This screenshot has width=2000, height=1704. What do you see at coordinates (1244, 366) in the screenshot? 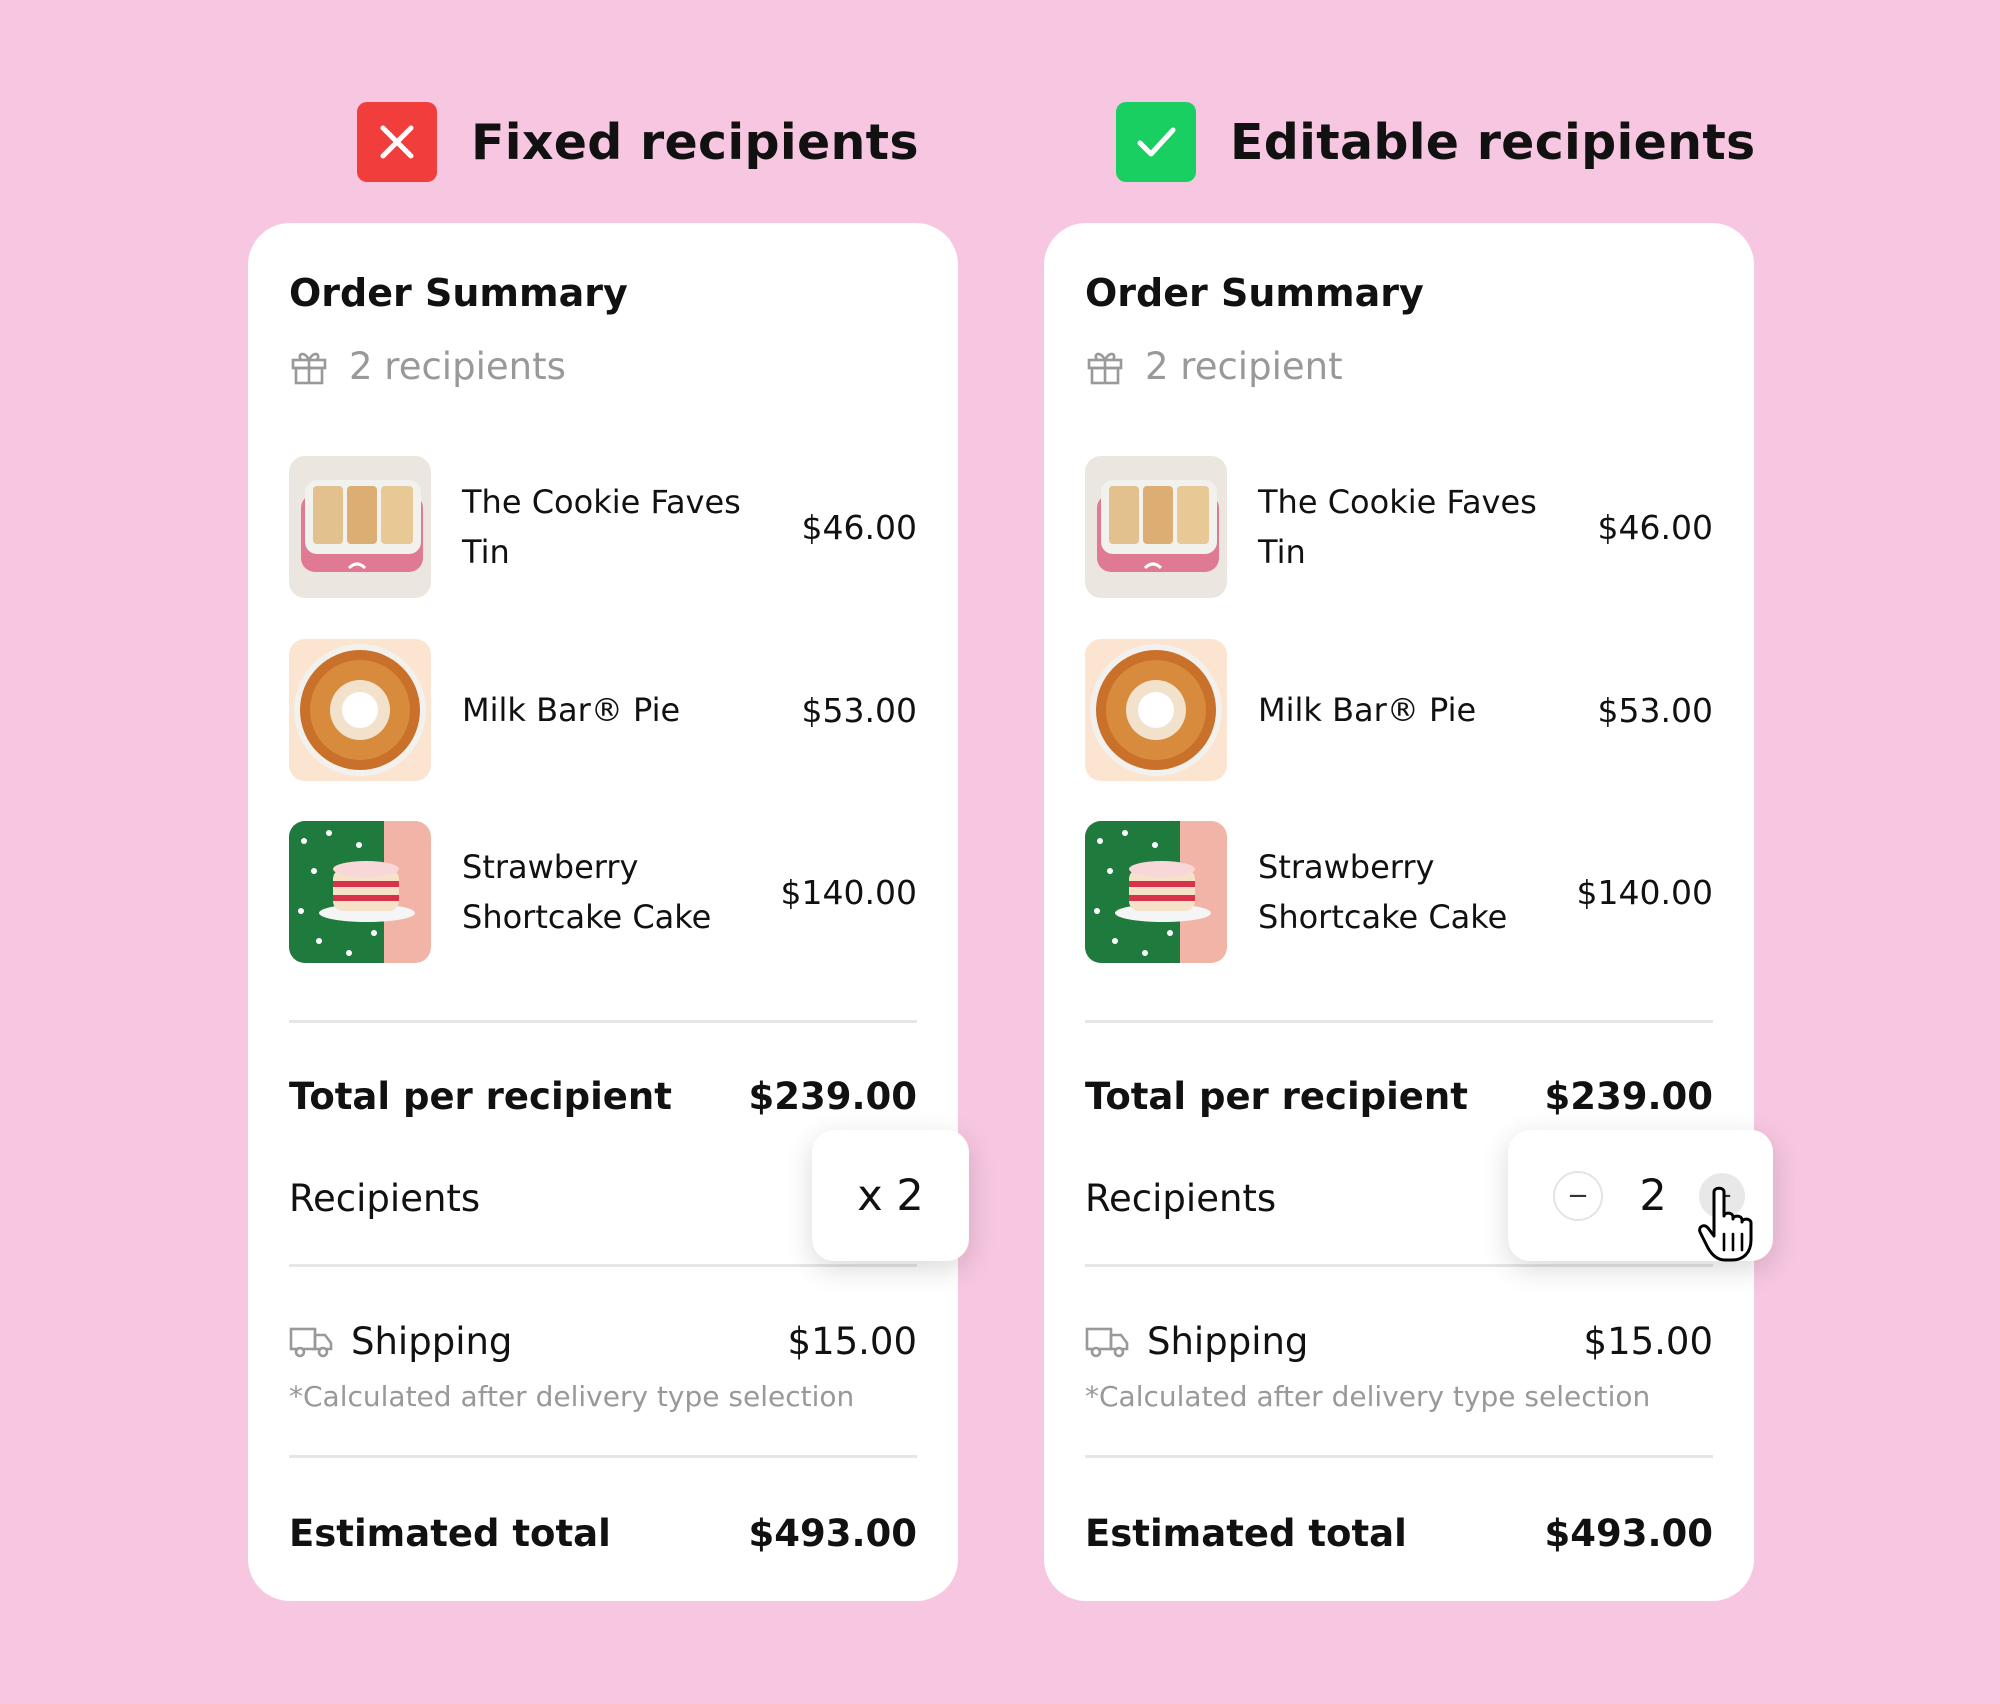
I see `recipients-count-text: 2 recipient` at bounding box center [1244, 366].